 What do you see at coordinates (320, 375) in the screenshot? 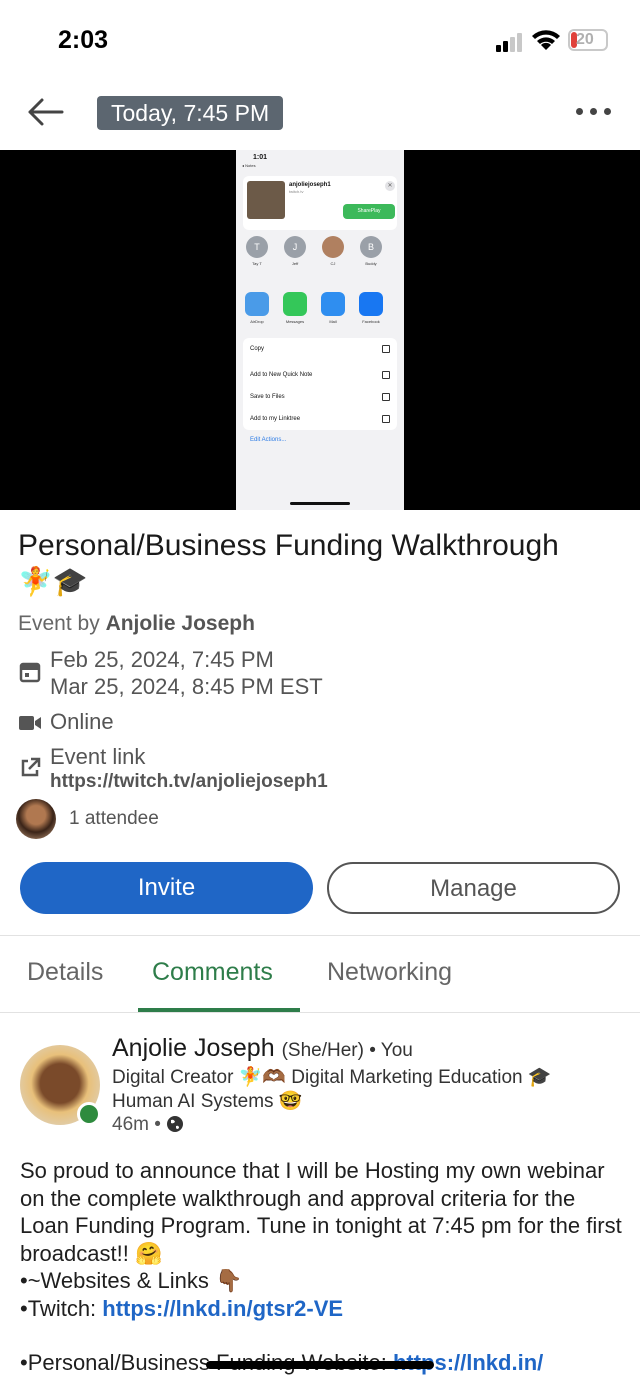
I see `preview-action: Add to New Quick Note` at bounding box center [320, 375].